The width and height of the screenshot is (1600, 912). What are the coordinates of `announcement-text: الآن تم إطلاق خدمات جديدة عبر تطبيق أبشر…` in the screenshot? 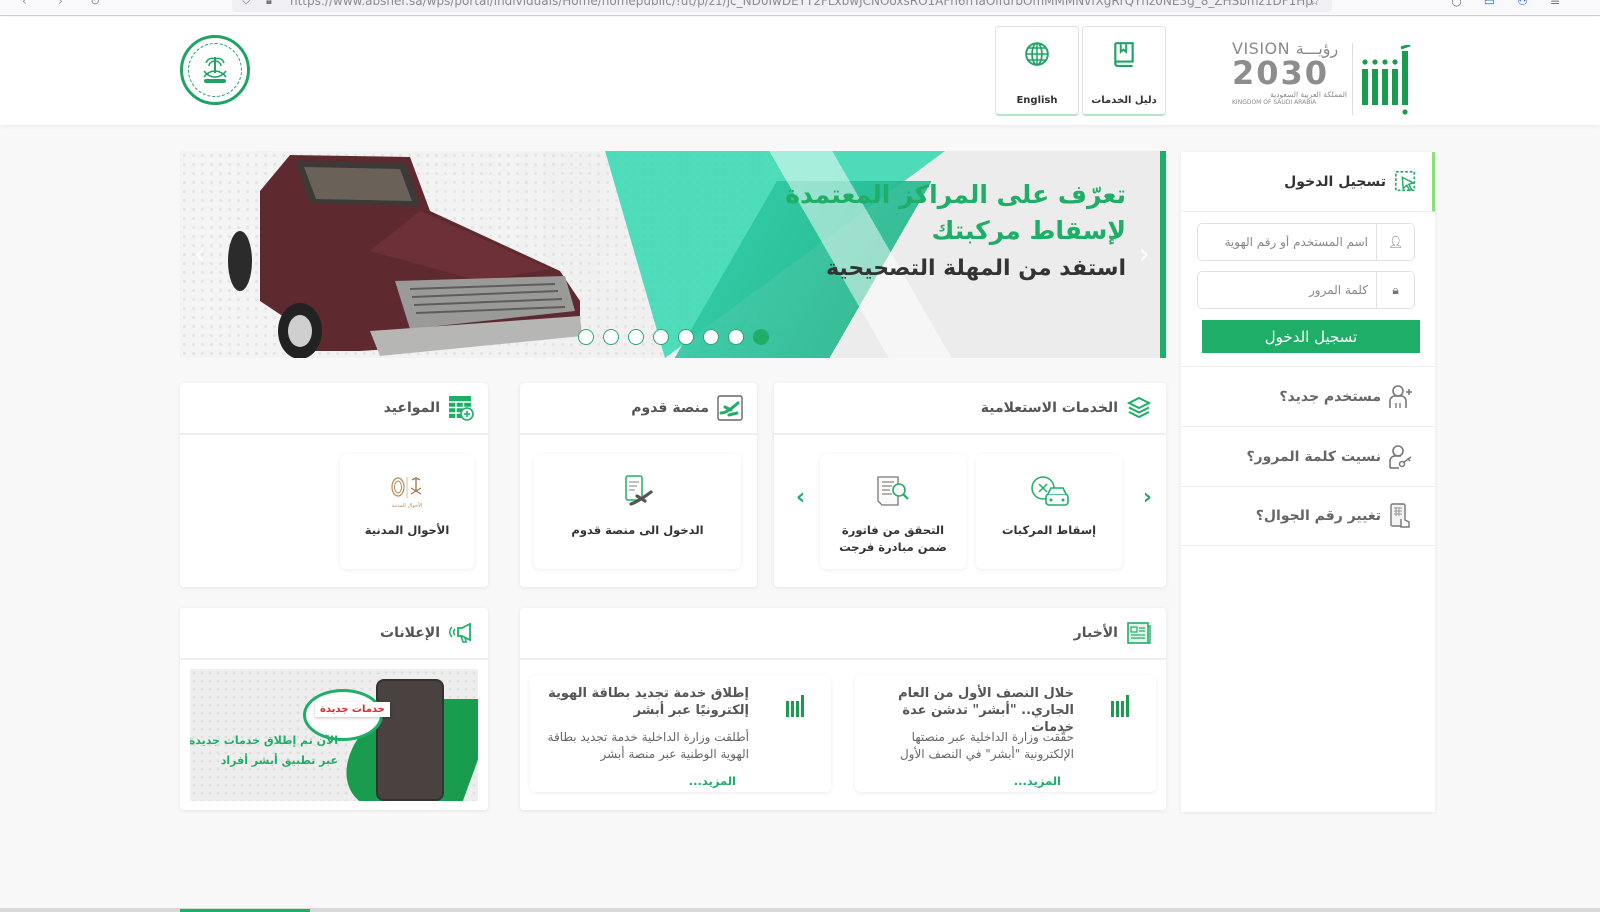 It's located at (264, 751).